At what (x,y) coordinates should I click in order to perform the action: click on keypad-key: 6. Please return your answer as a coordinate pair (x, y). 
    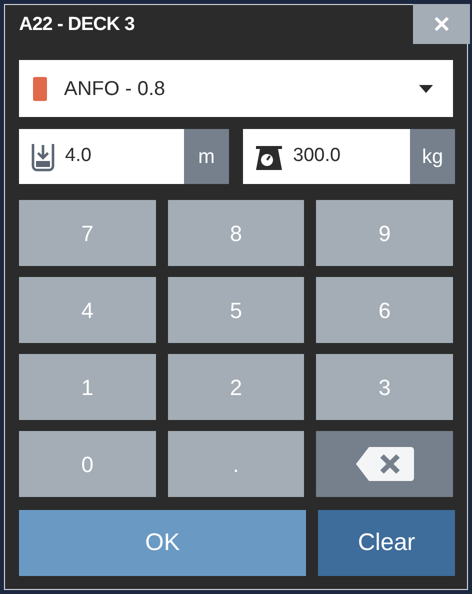
    Looking at the image, I should click on (384, 310).